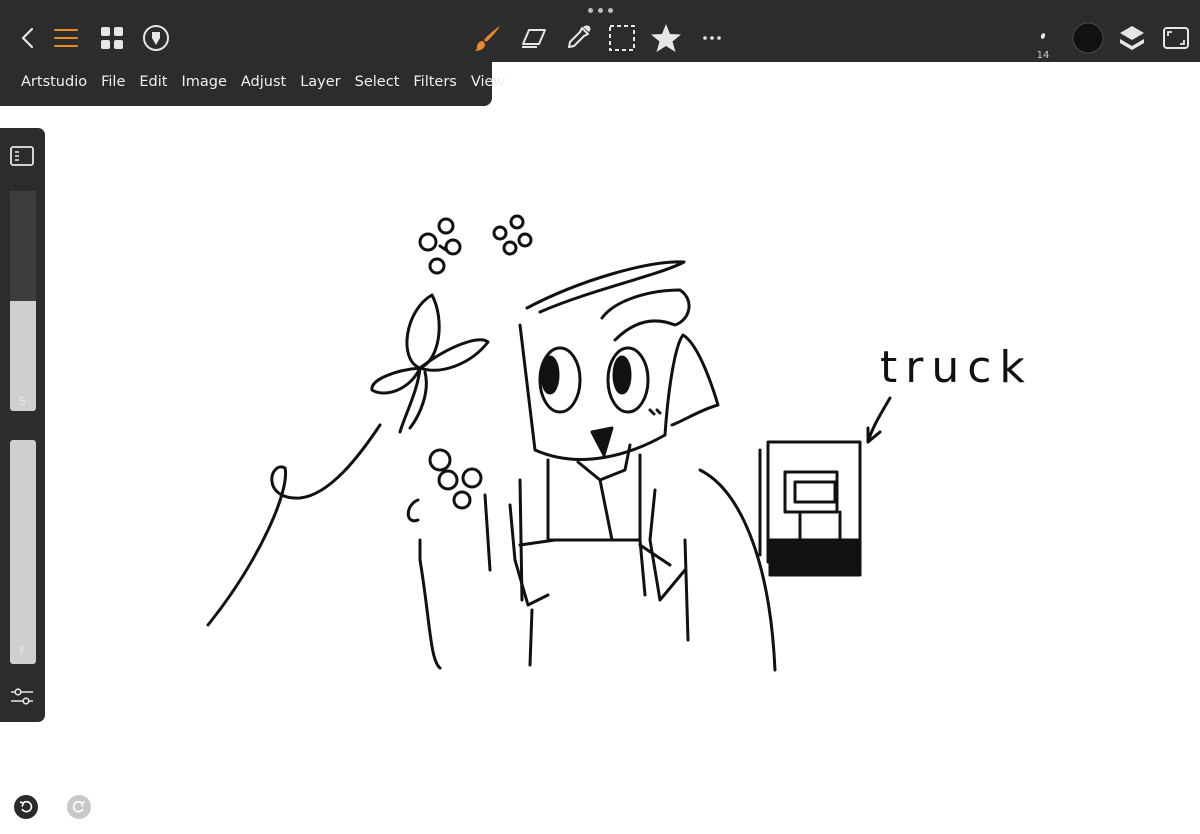 The width and height of the screenshot is (1200, 834). I want to click on brush-side-panel: S F, so click(22, 425).